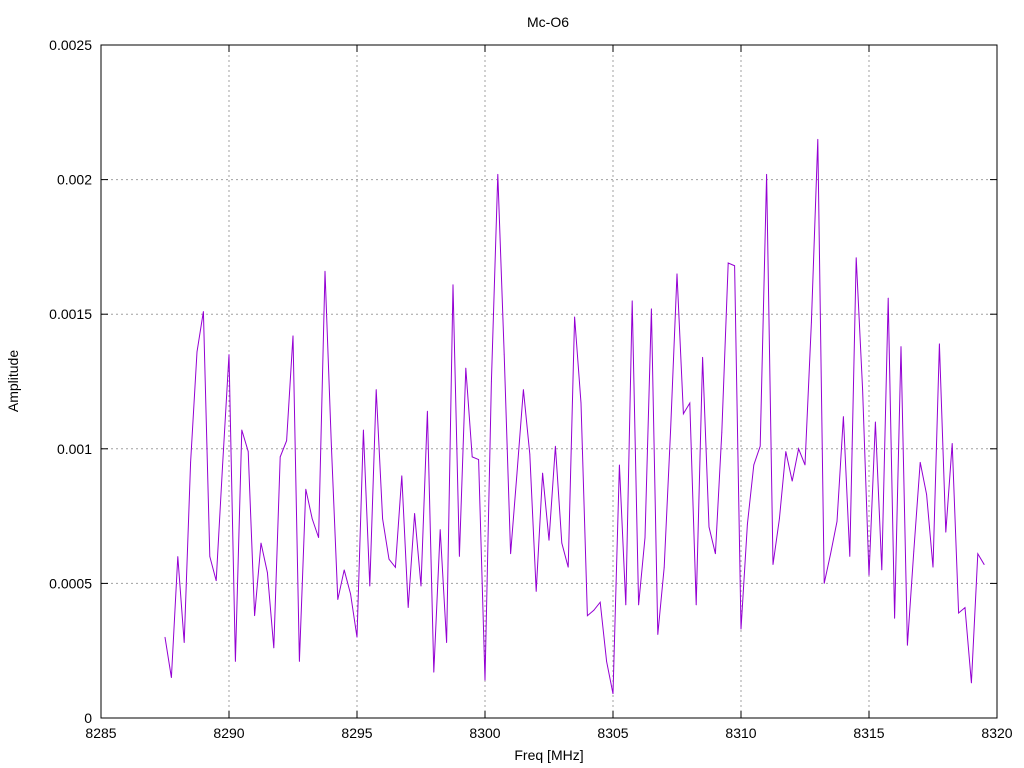 The height and width of the screenshot is (768, 1024). I want to click on x-tick-label: 8310, so click(740, 733).